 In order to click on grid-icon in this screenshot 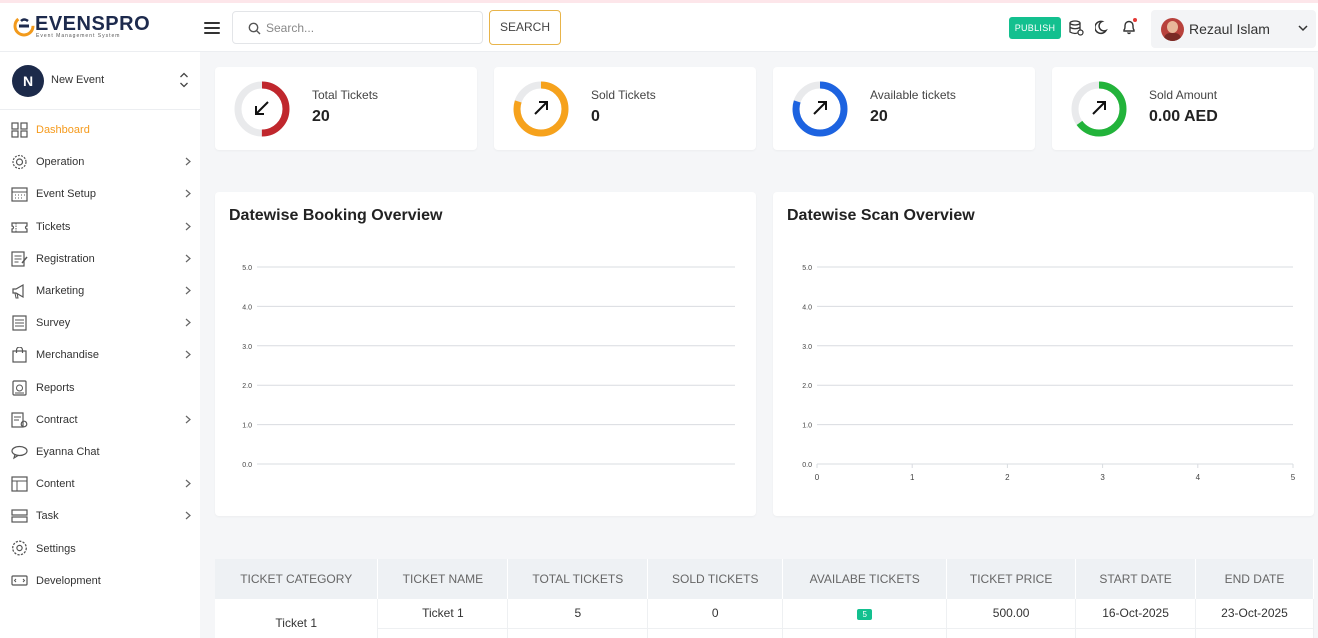, I will do `click(19, 130)`.